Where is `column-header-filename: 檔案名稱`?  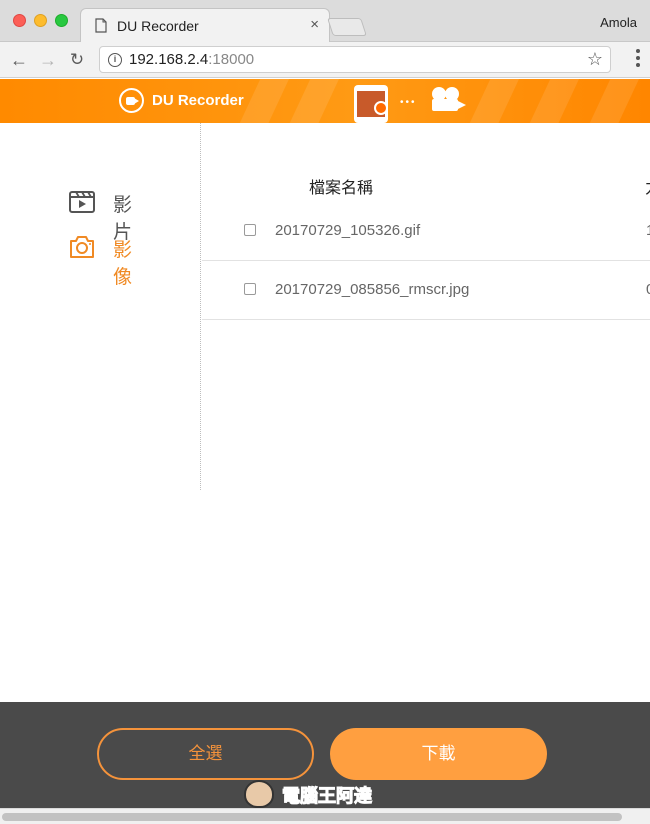 column-header-filename: 檔案名稱 is located at coordinates (341, 186).